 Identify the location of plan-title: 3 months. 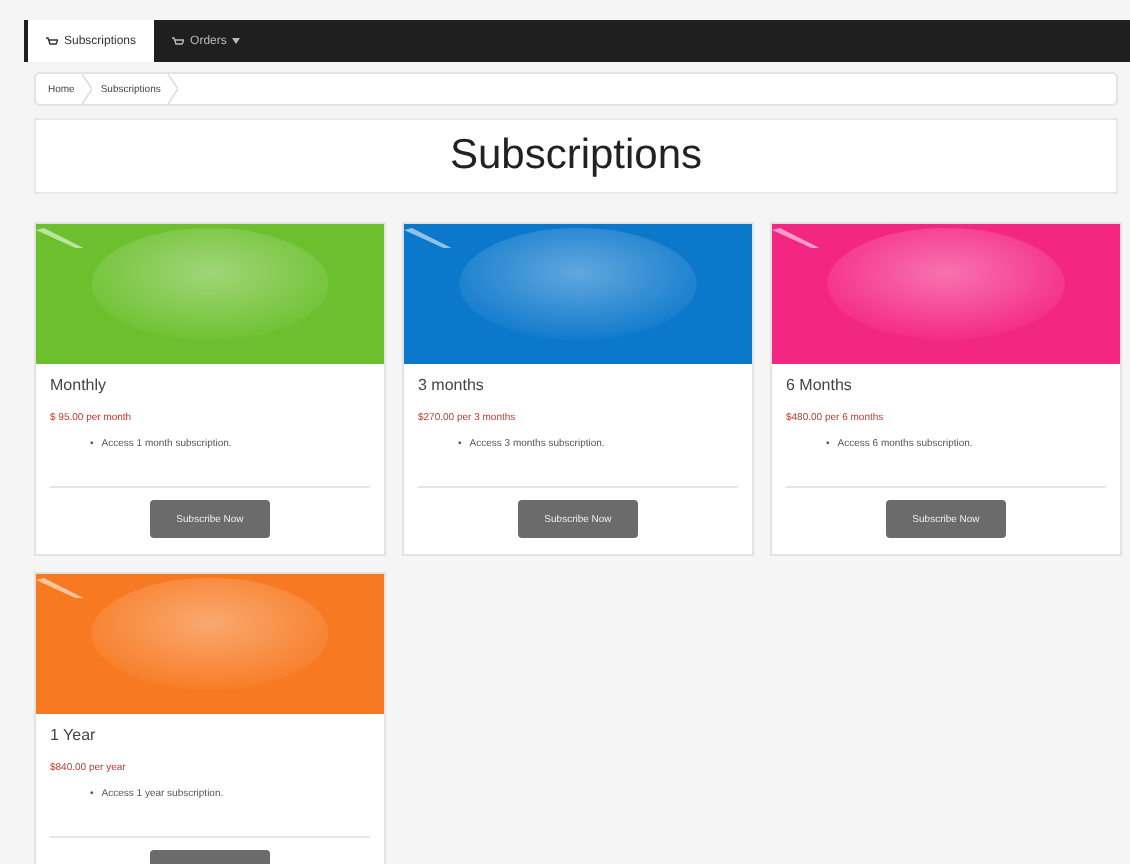
(452, 385).